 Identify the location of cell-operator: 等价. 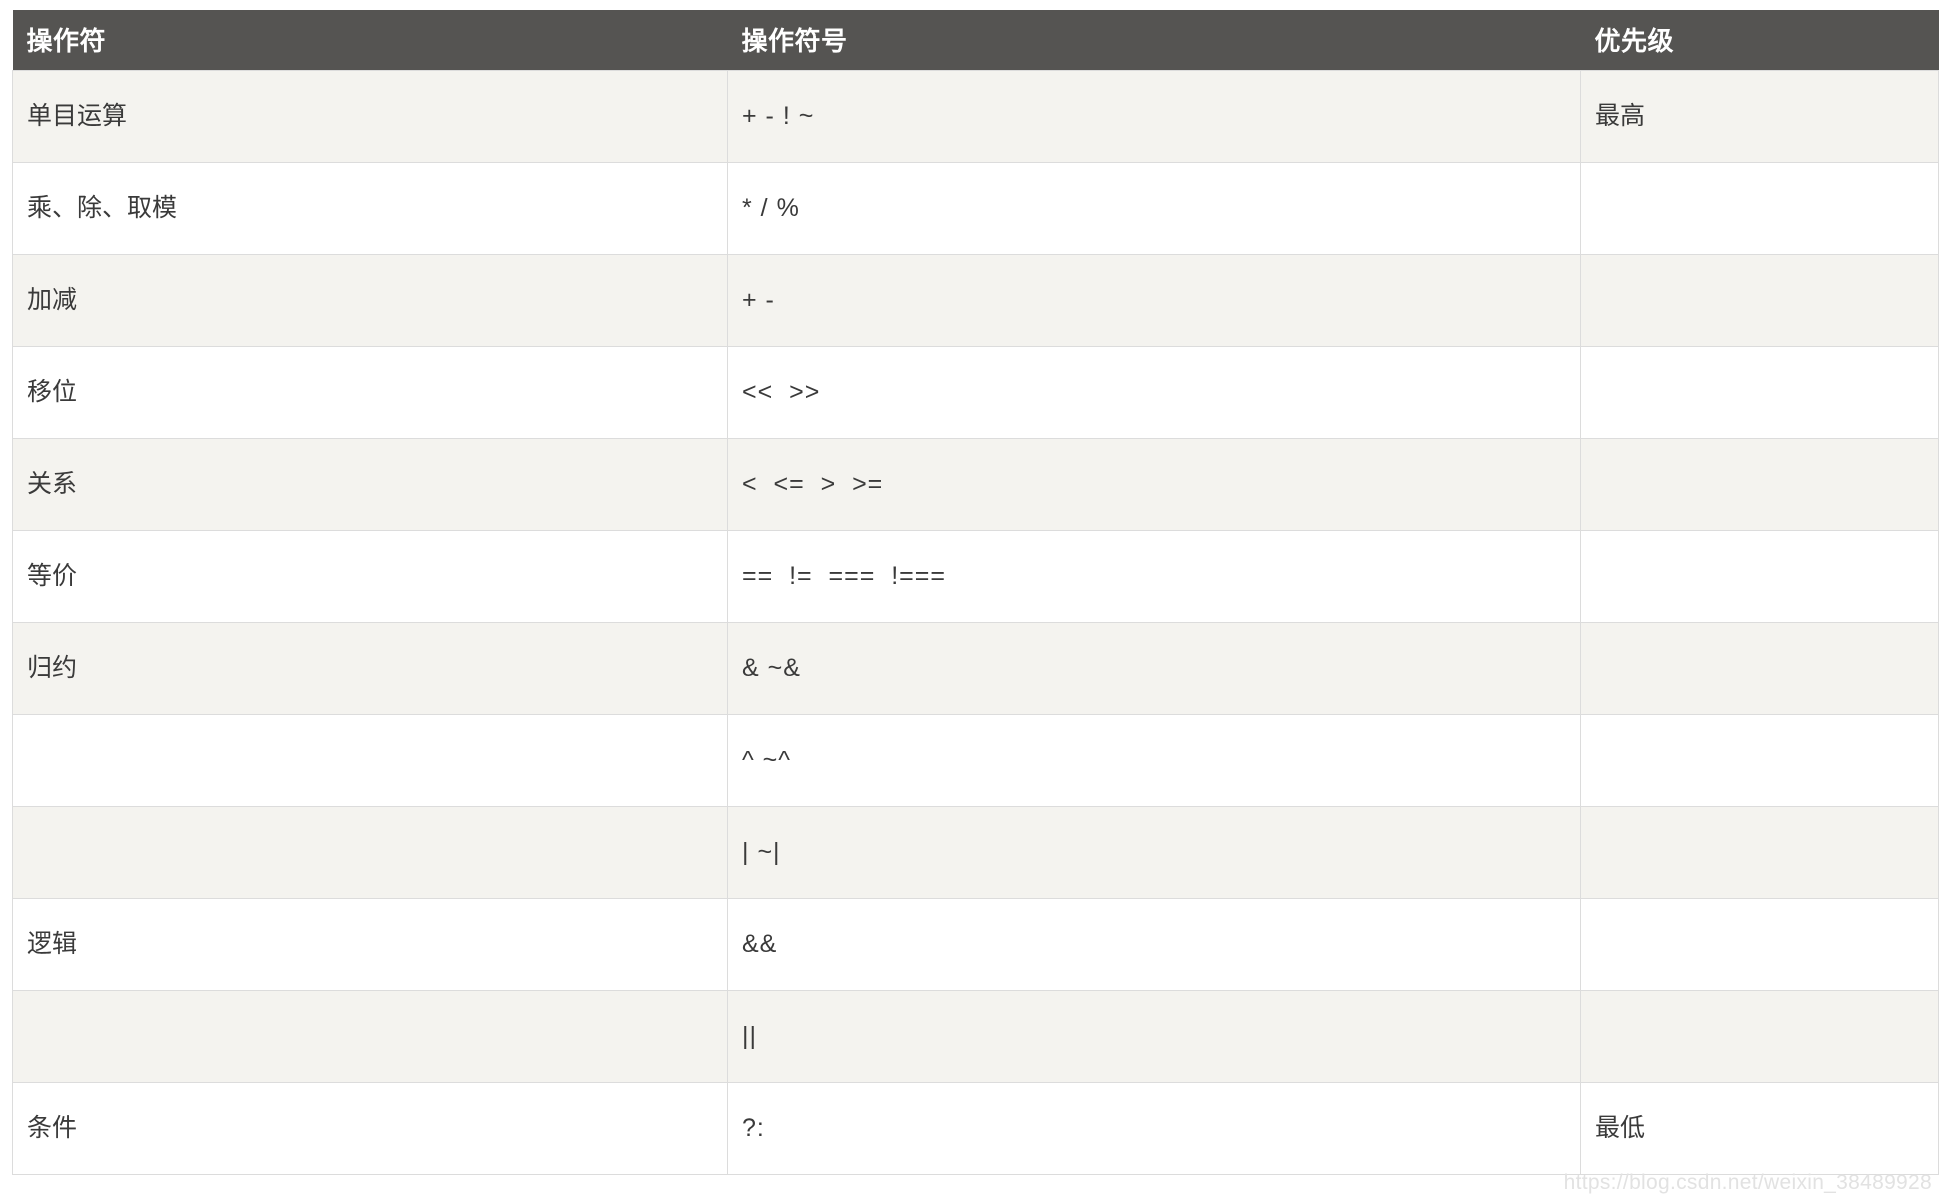
(370, 576).